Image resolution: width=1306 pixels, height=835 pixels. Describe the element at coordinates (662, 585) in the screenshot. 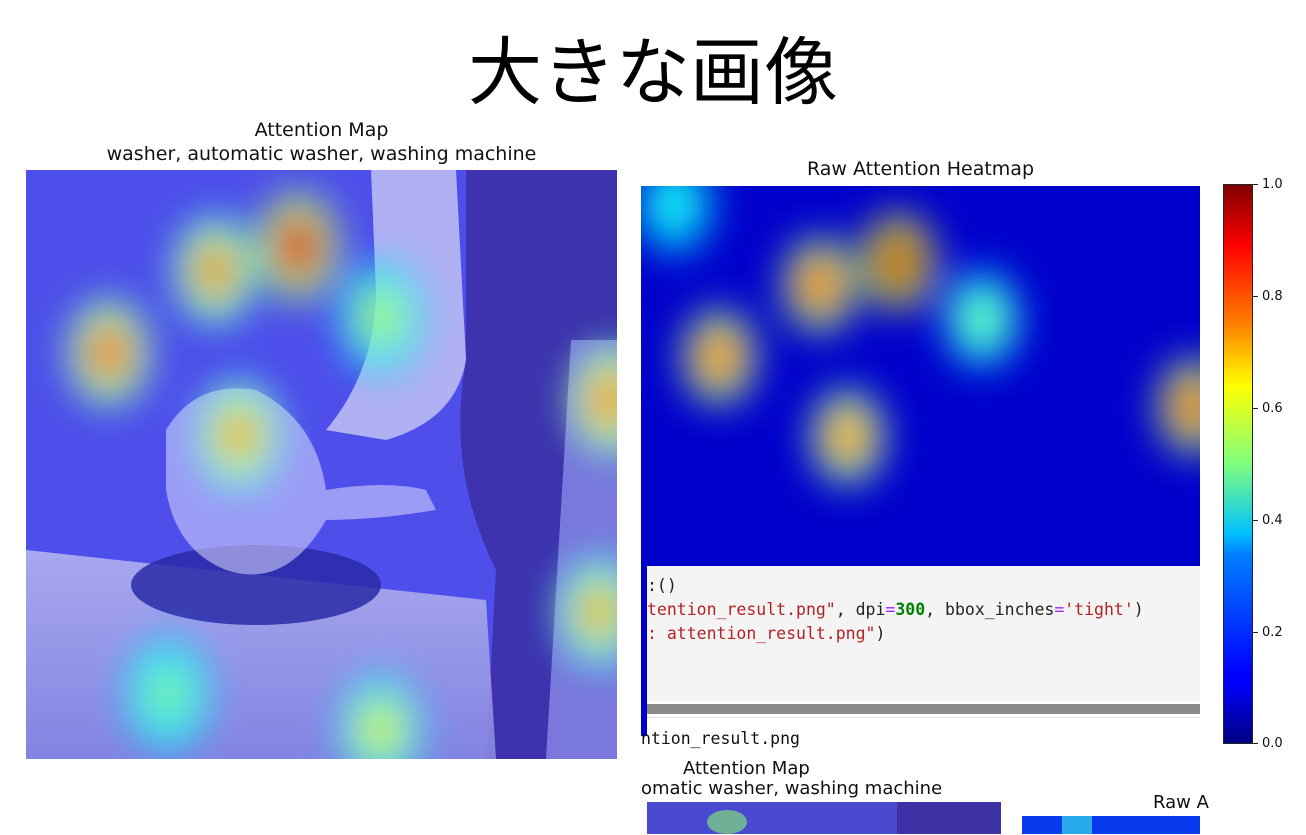

I see `code-line-1: :()` at that location.